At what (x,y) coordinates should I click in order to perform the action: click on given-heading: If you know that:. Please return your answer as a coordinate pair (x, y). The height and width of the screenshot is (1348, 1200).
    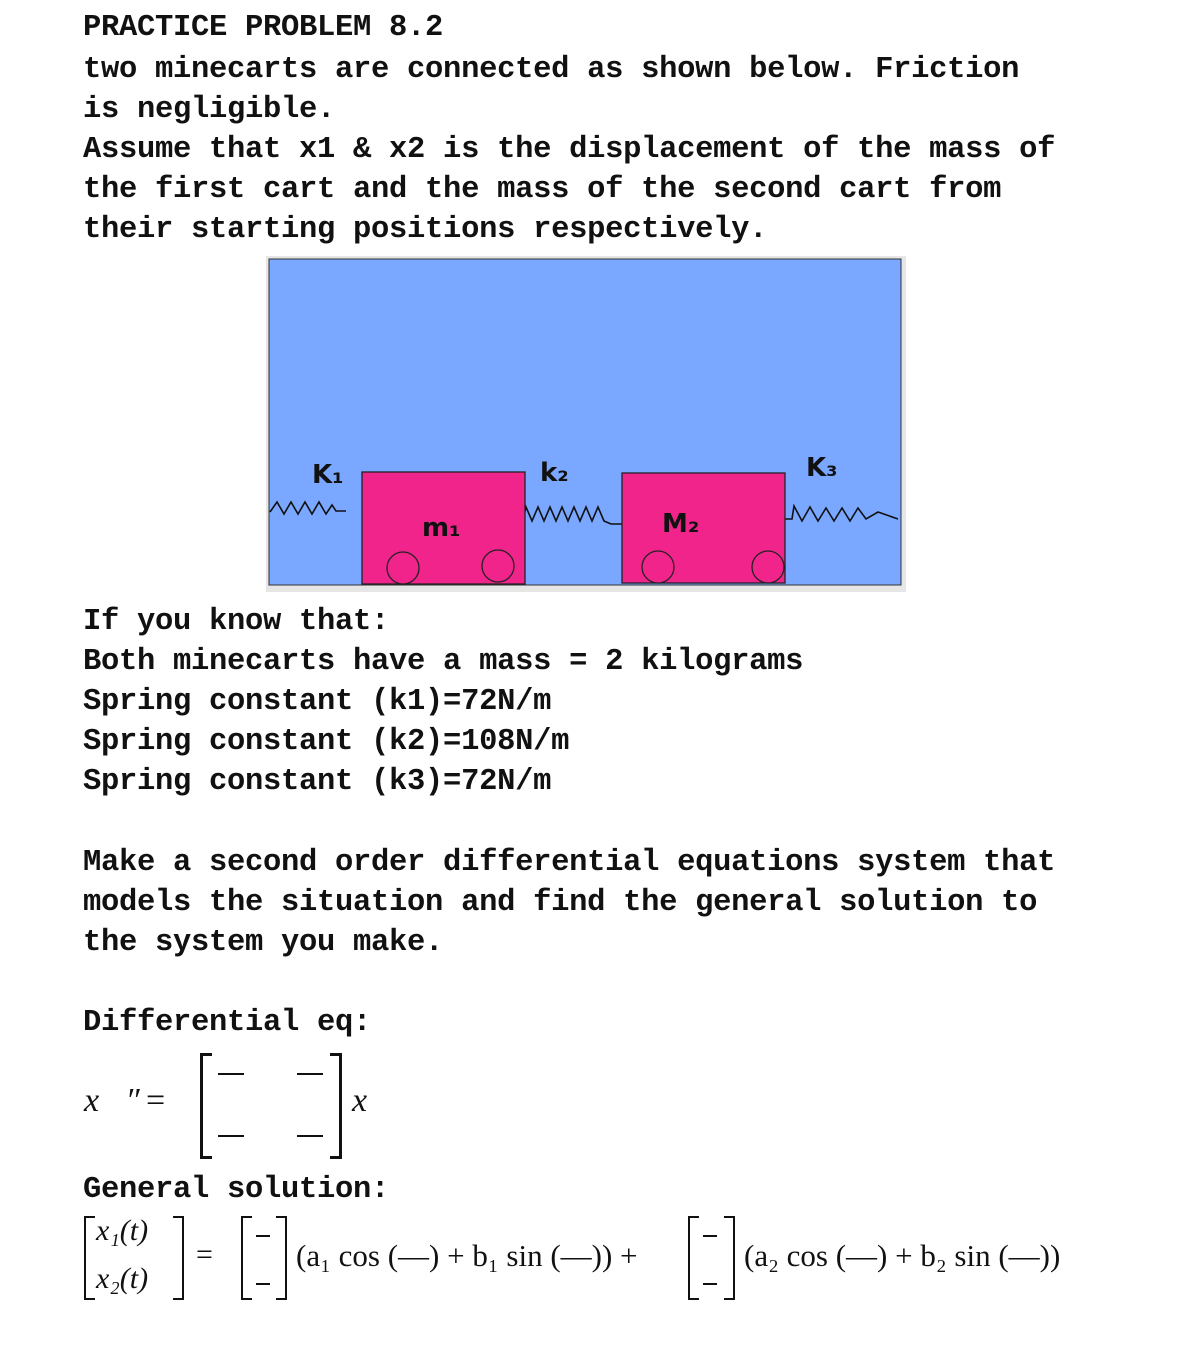
    Looking at the image, I should click on (236, 622).